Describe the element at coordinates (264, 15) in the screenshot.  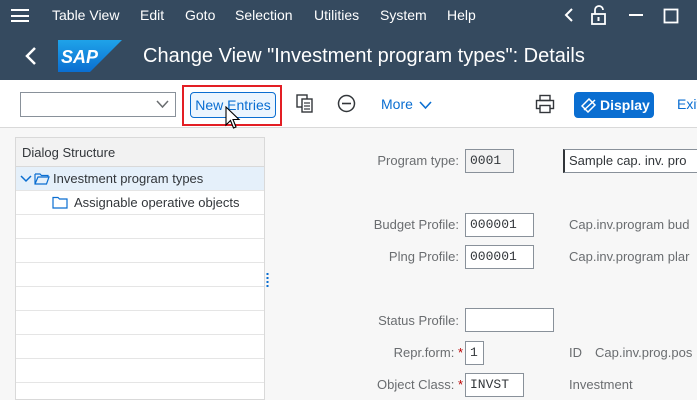
I see `menu-selection: Selection` at that location.